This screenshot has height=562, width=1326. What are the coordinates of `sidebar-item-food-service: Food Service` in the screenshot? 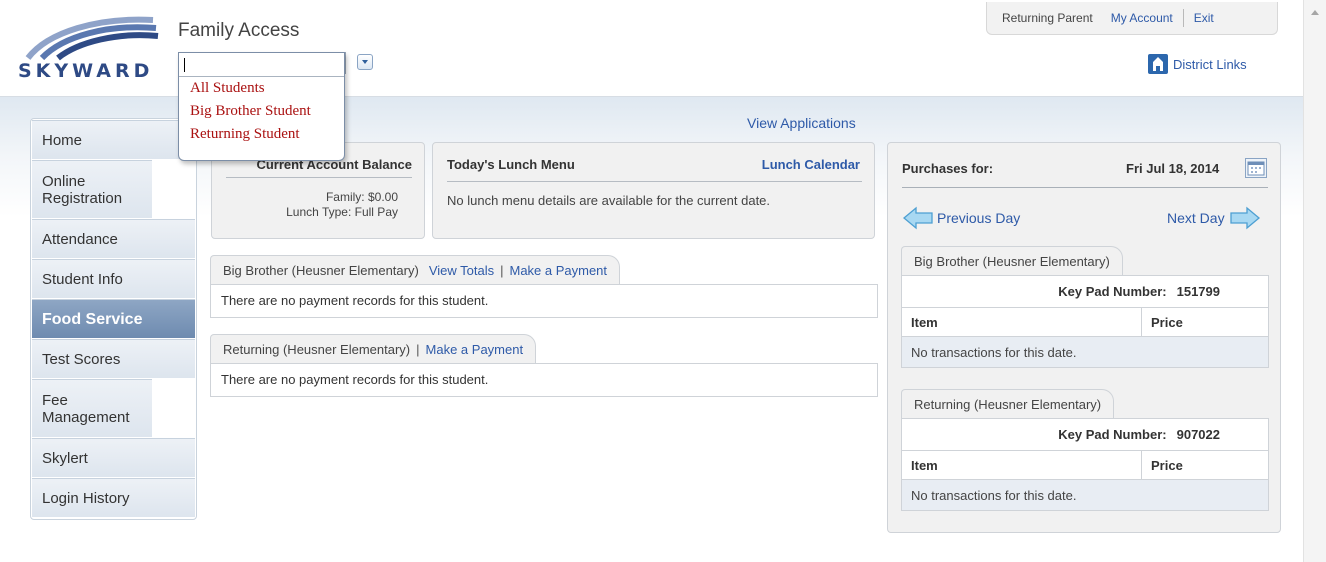 It's located at (113, 319).